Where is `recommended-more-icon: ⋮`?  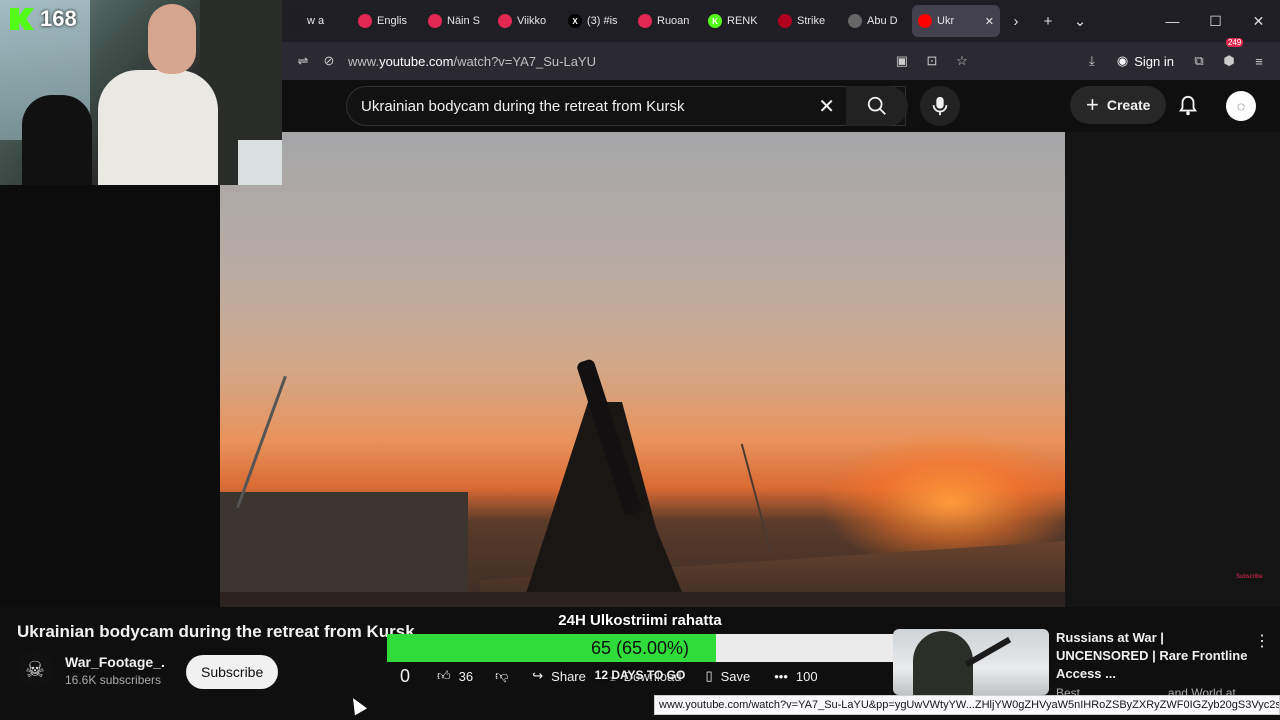 recommended-more-icon: ⋮ is located at coordinates (1262, 641).